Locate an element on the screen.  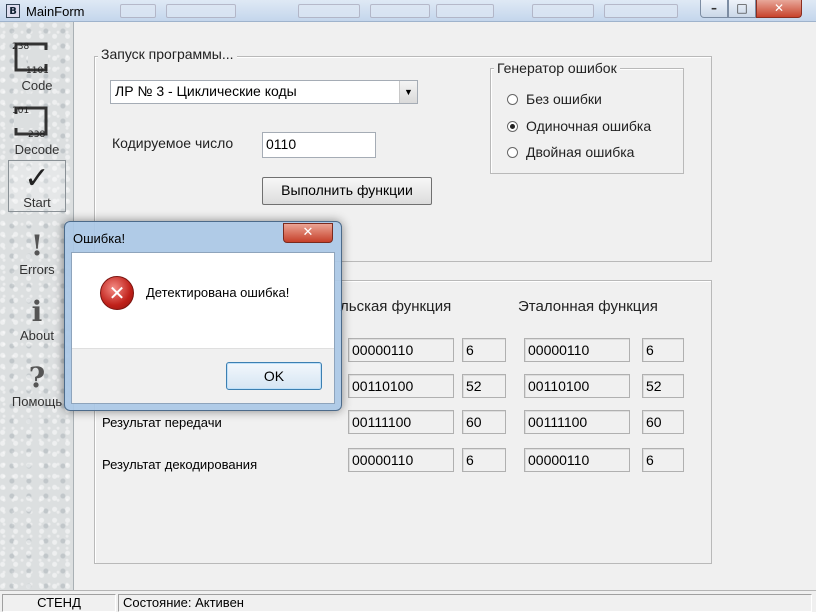
user-decimal-field: 52 is located at coordinates (484, 386).